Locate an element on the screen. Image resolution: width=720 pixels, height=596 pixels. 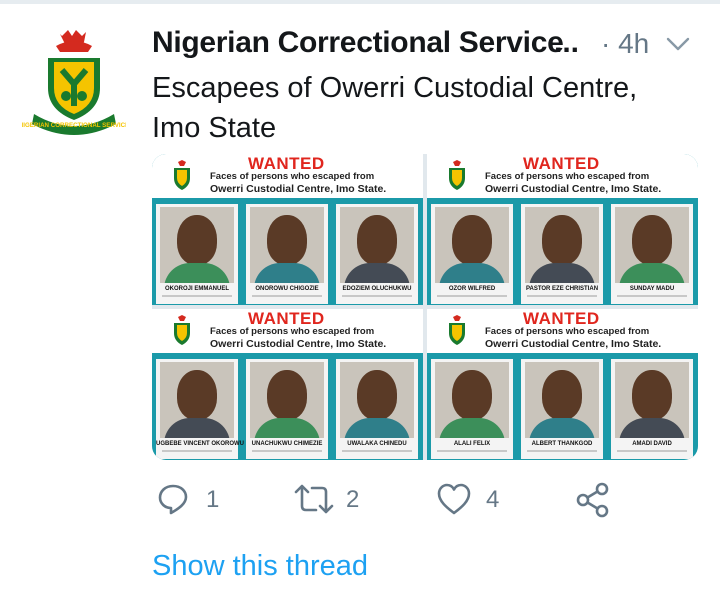
like-button: 4 is located at coordinates (476, 500).